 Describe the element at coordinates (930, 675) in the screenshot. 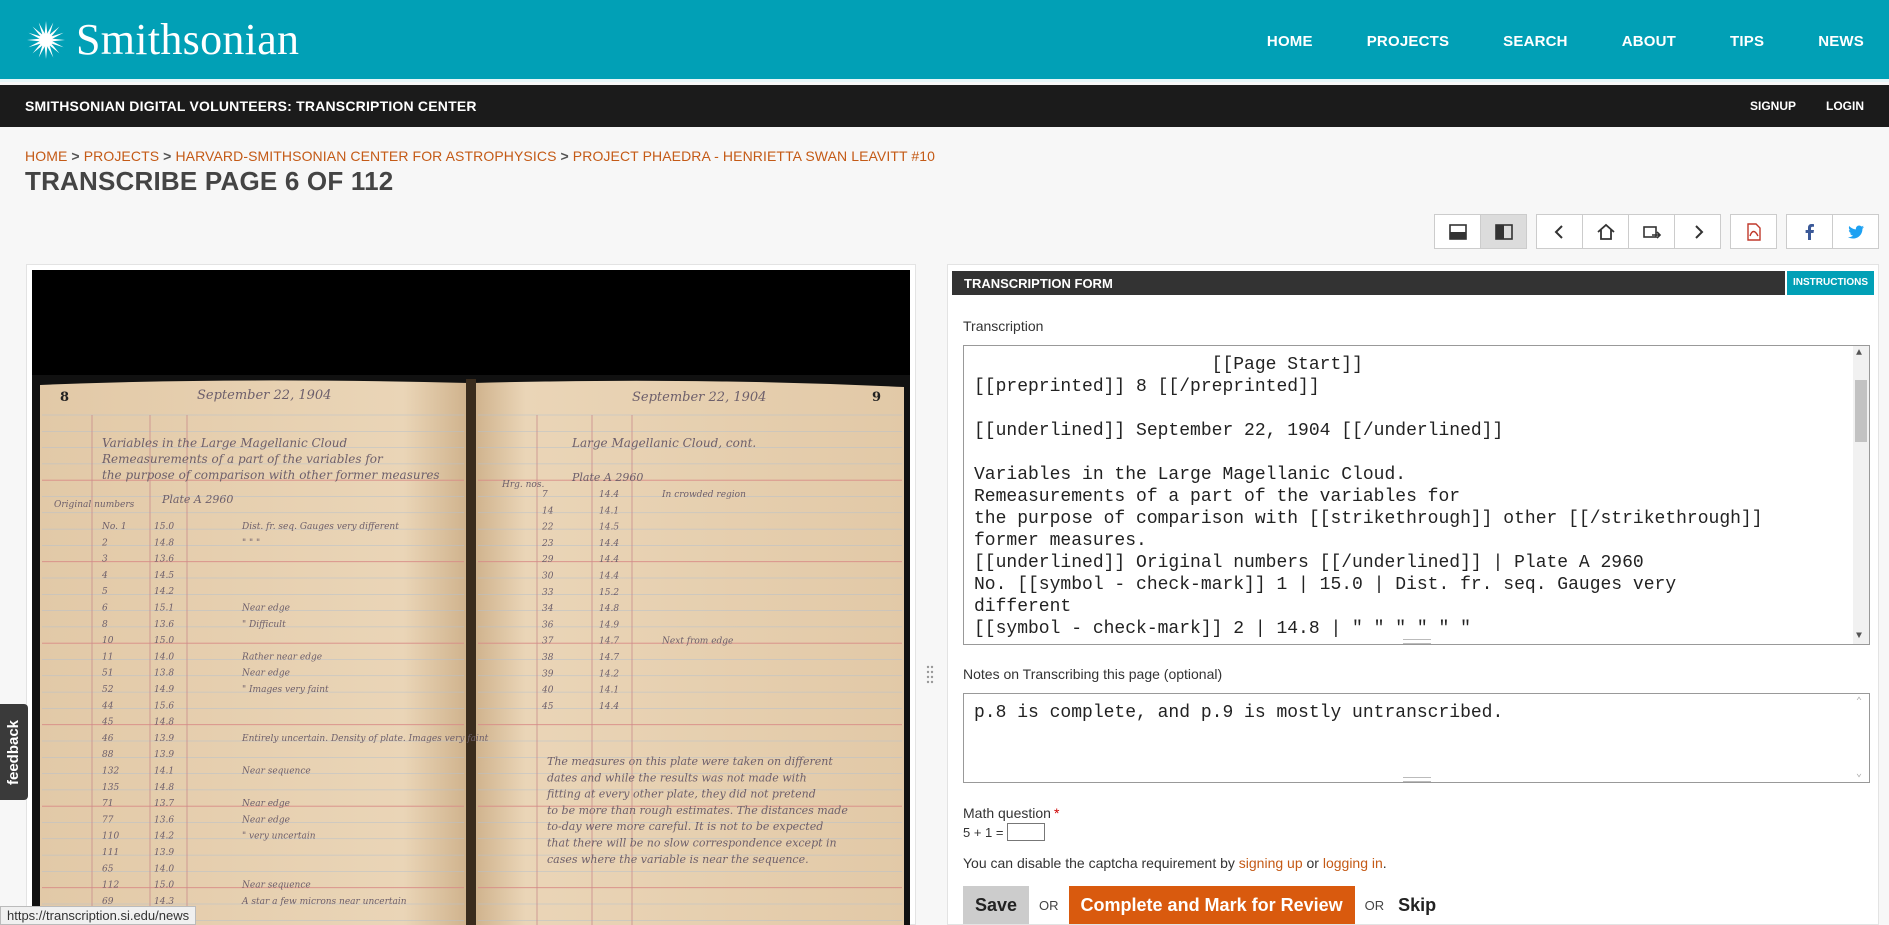

I see `panel-splitter-handle` at that location.